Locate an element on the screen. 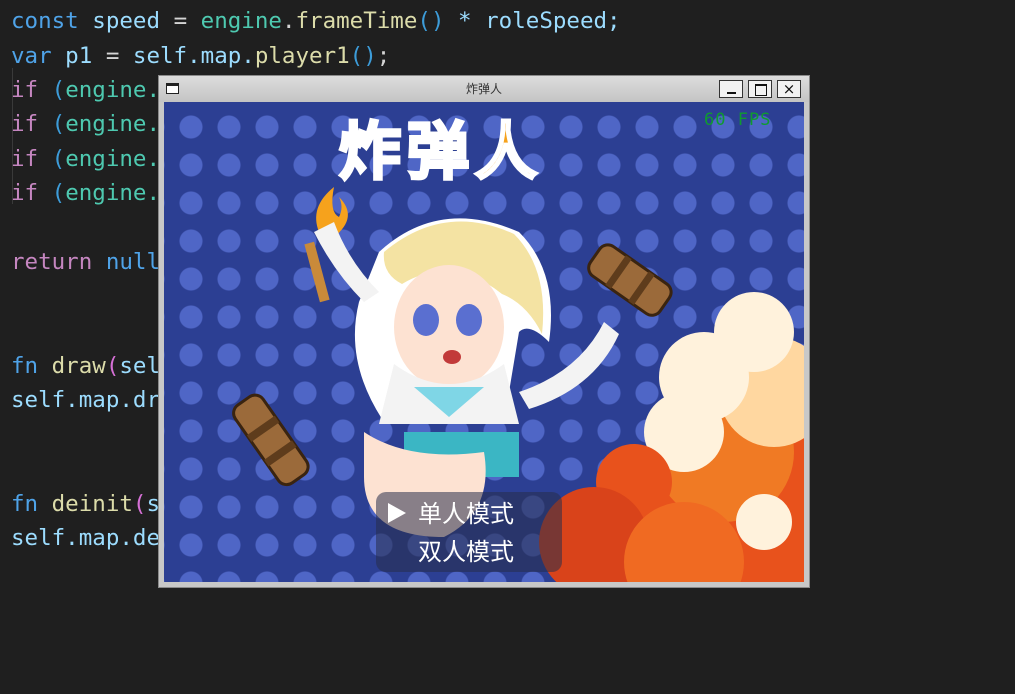 The image size is (1015, 694). close-button: × is located at coordinates (789, 89).